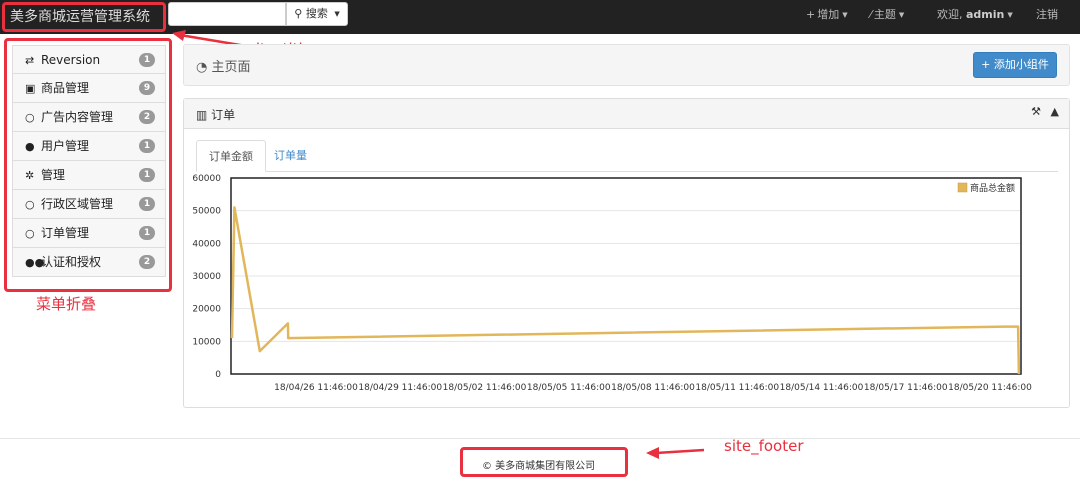  Describe the element at coordinates (316, 388) in the screenshot. I see `x-tick-label: 18/04/26 11:46:00` at that location.